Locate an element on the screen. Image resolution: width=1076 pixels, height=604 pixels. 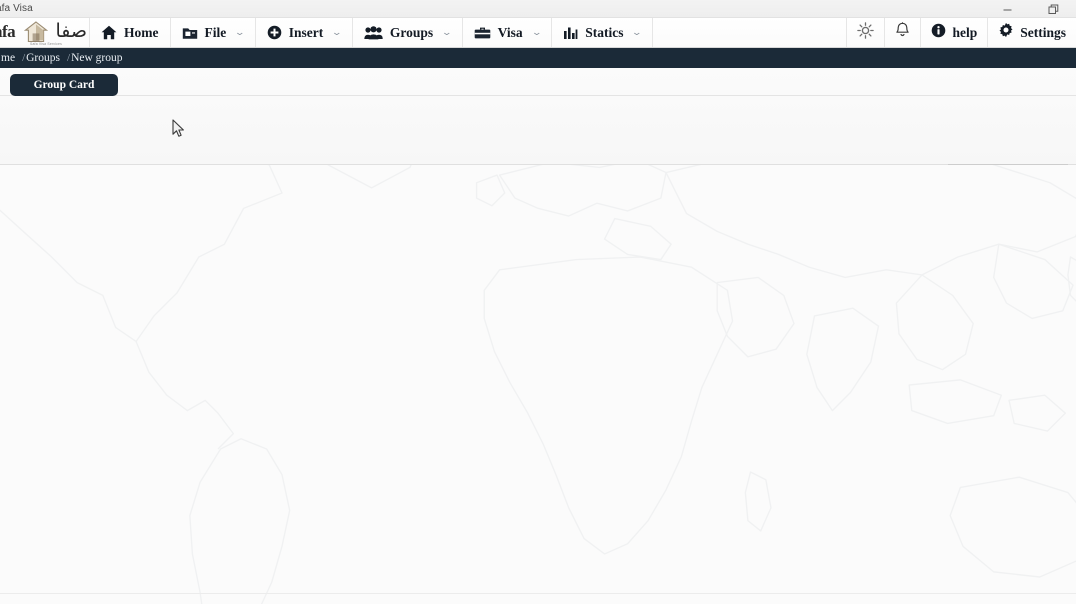
info-circle-icon is located at coordinates (938, 33).